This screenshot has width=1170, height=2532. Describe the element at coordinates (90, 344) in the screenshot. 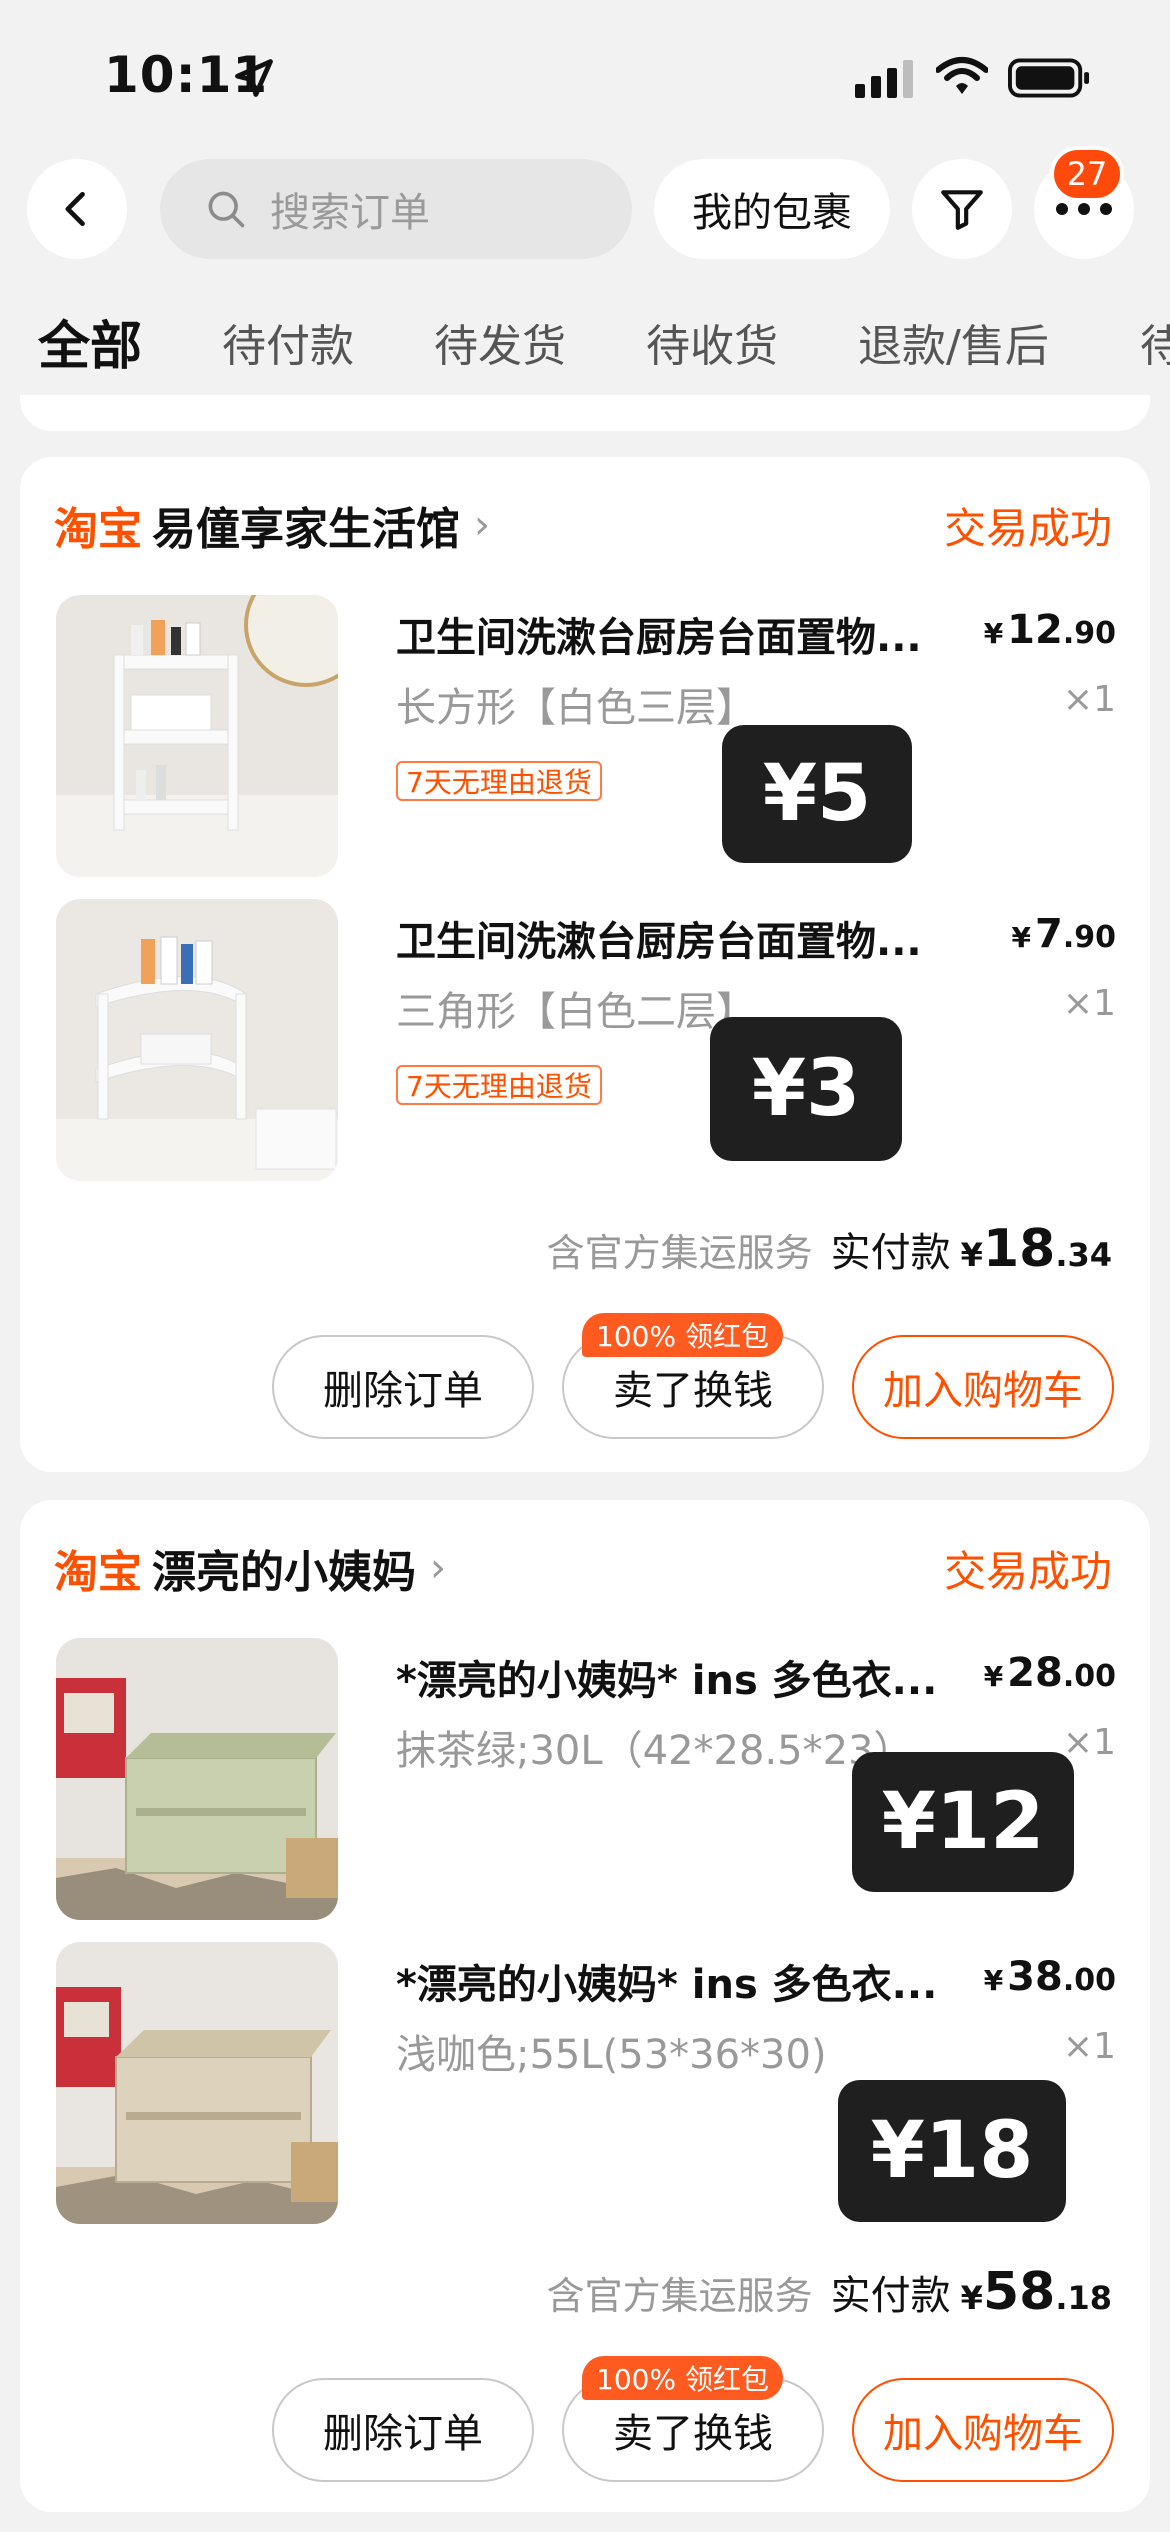

I see `tab-all: 全部` at that location.